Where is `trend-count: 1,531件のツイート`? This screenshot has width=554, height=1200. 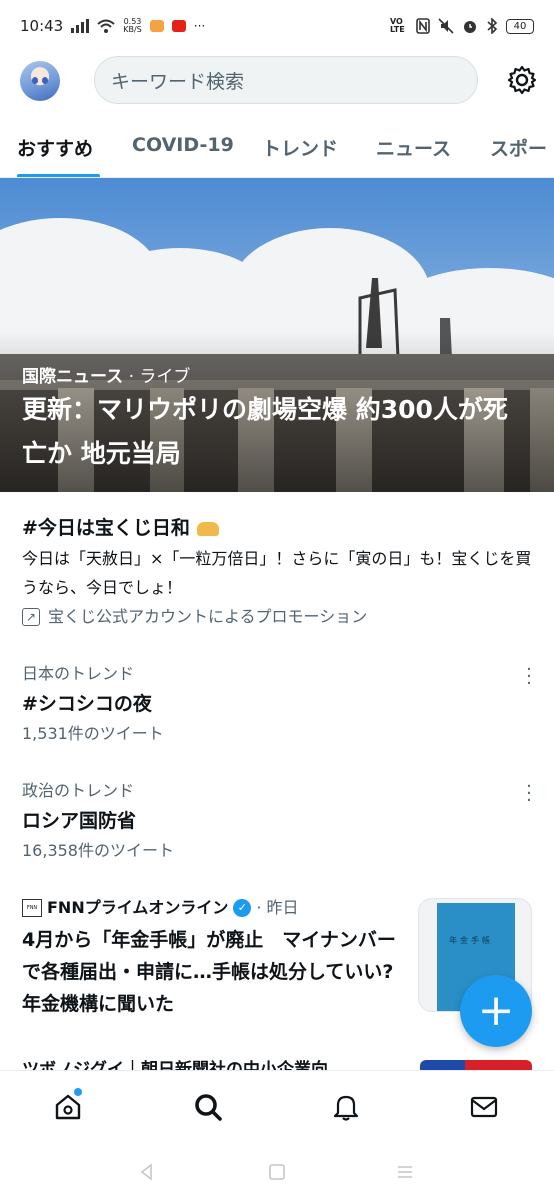
trend-count: 1,531件のツイート is located at coordinates (93, 733).